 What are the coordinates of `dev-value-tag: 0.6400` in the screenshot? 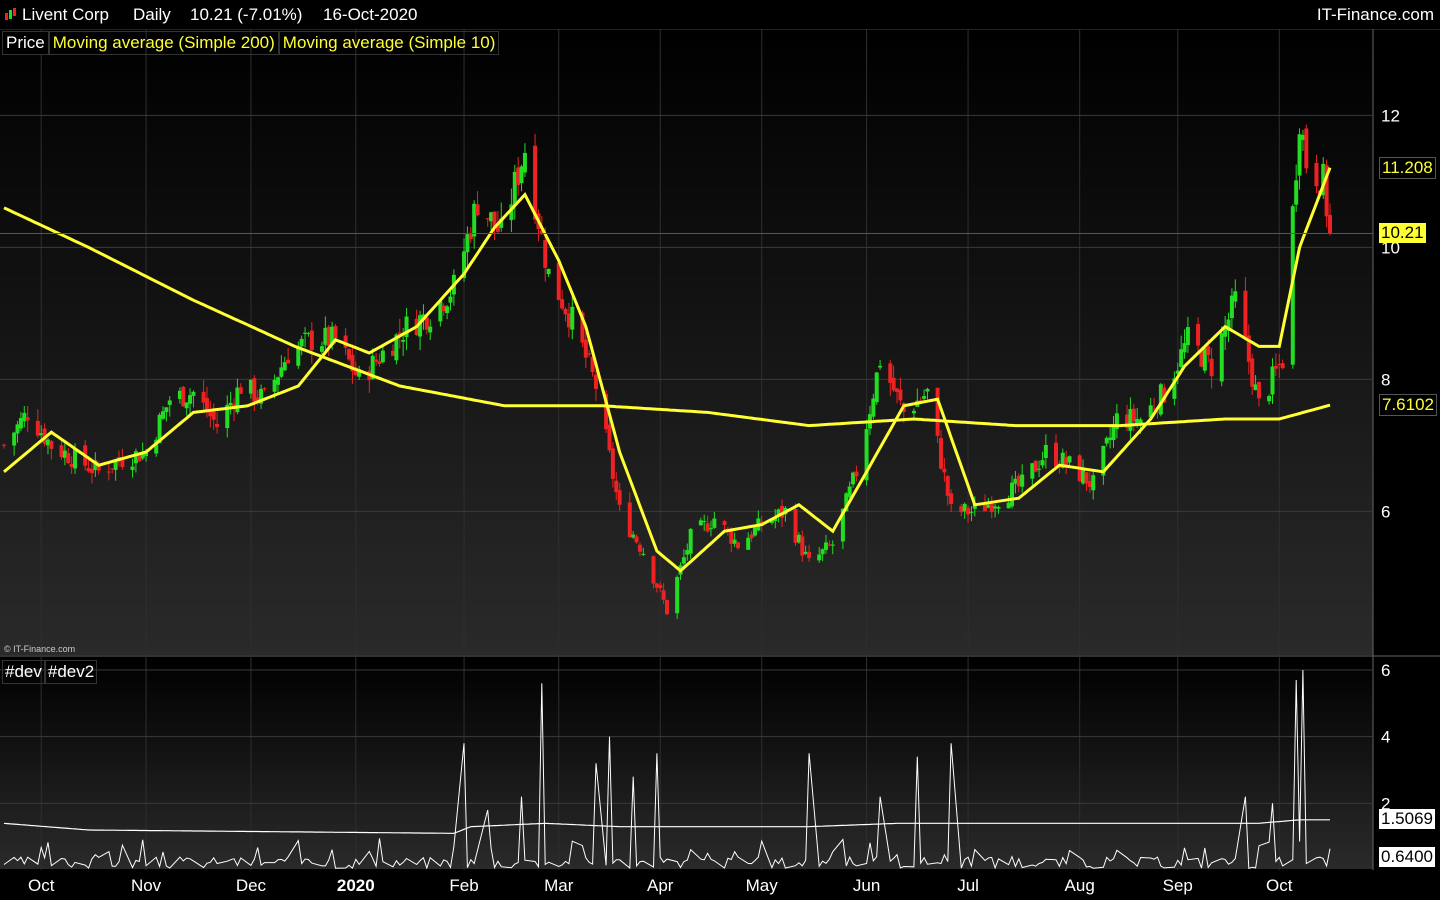 It's located at (1407, 856).